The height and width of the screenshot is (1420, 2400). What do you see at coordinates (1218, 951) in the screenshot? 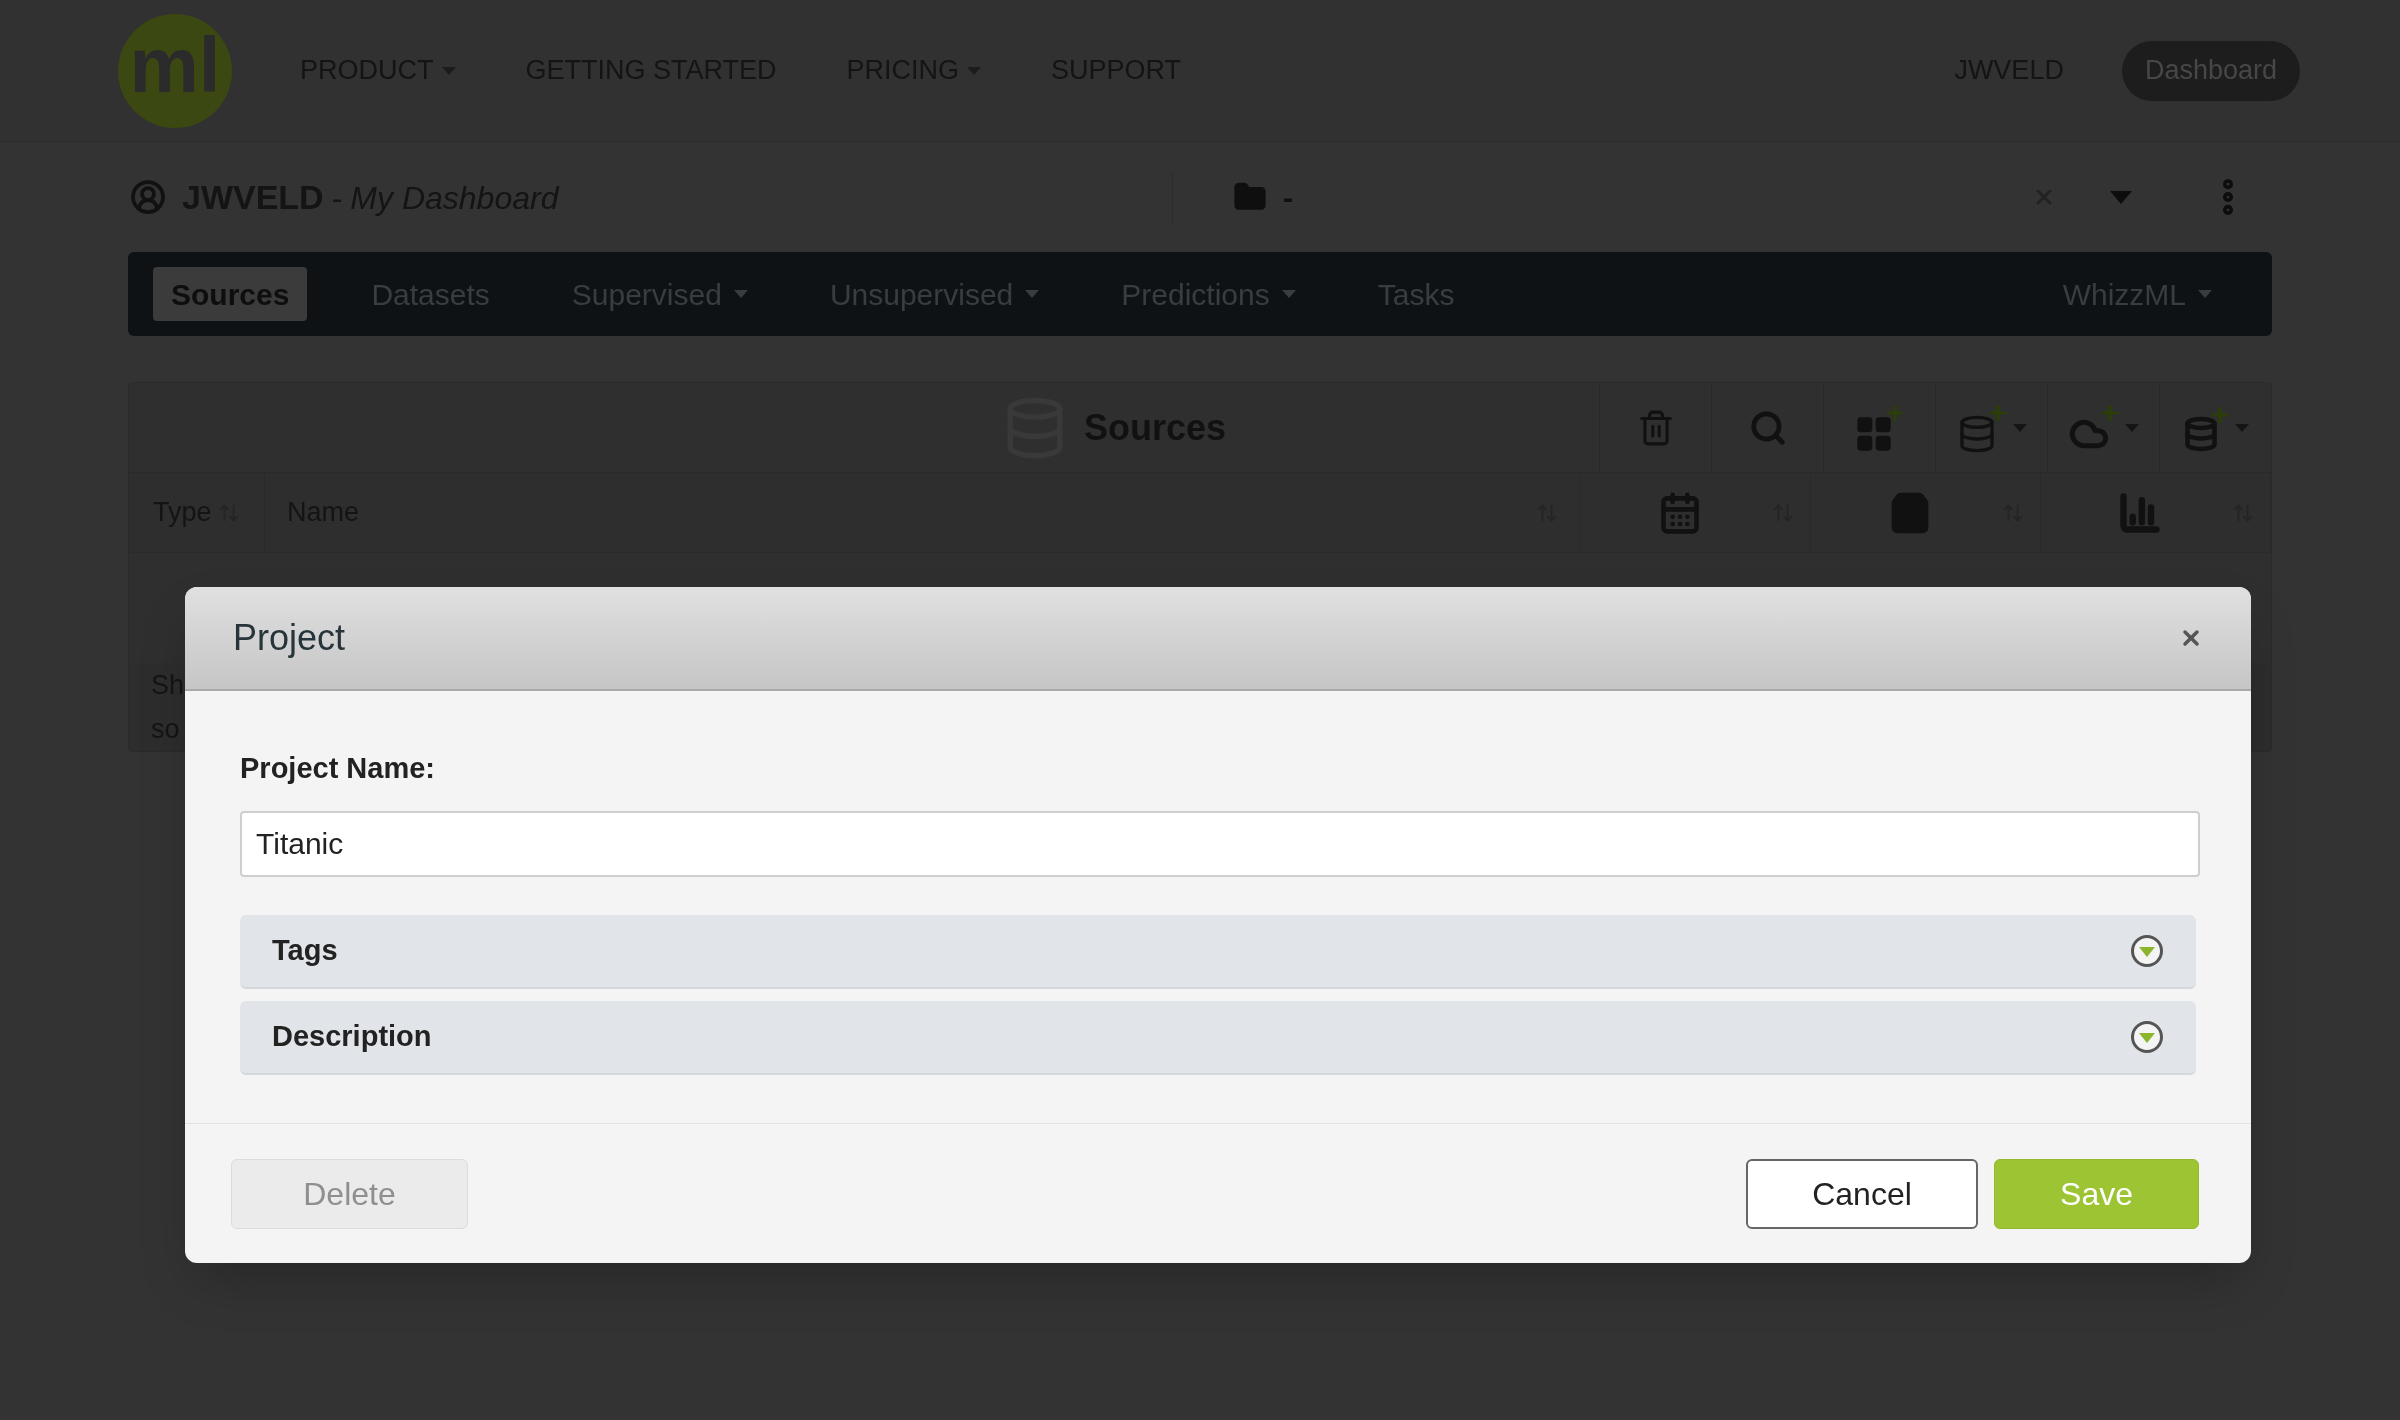
I see `collapsible-section: Tags` at bounding box center [1218, 951].